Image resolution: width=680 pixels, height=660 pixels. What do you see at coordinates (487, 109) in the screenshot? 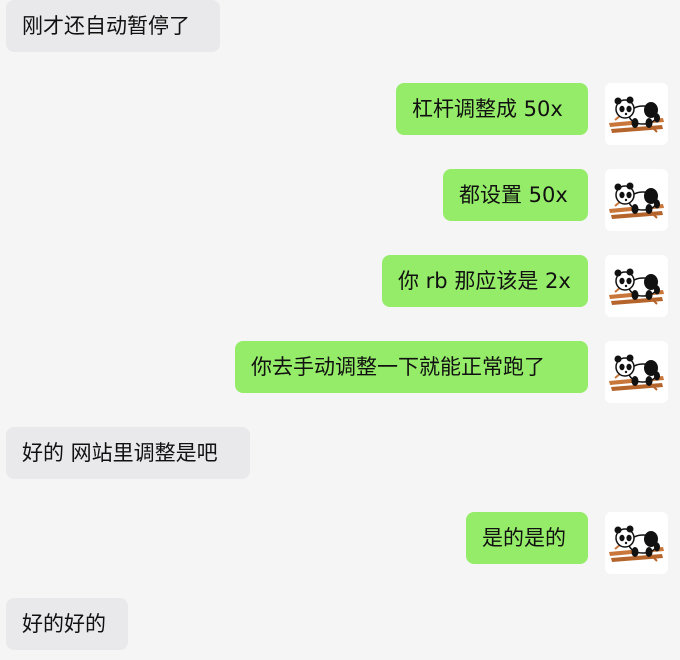
I see `message-text: 杠杆调整成 50x` at bounding box center [487, 109].